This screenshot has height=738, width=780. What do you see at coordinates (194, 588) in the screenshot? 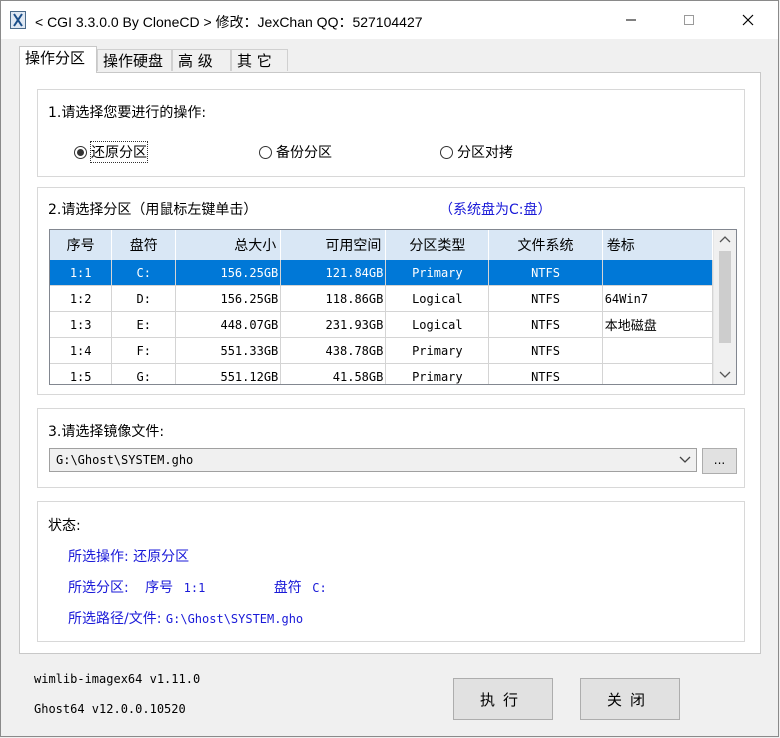
I see `status-index-value: 1:1` at bounding box center [194, 588].